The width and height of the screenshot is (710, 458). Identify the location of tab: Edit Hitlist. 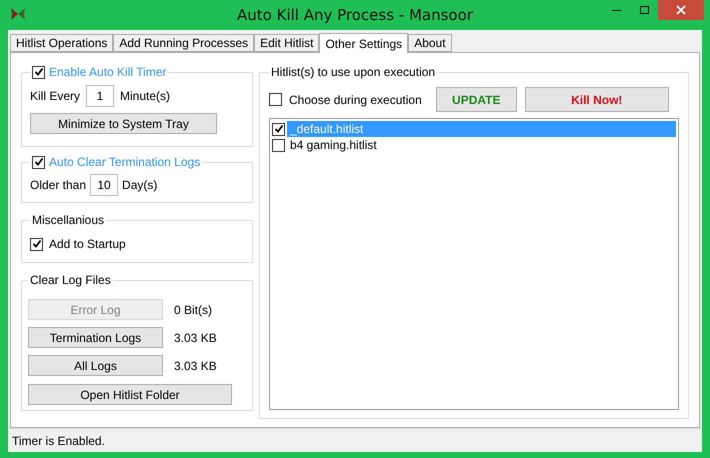
(287, 43).